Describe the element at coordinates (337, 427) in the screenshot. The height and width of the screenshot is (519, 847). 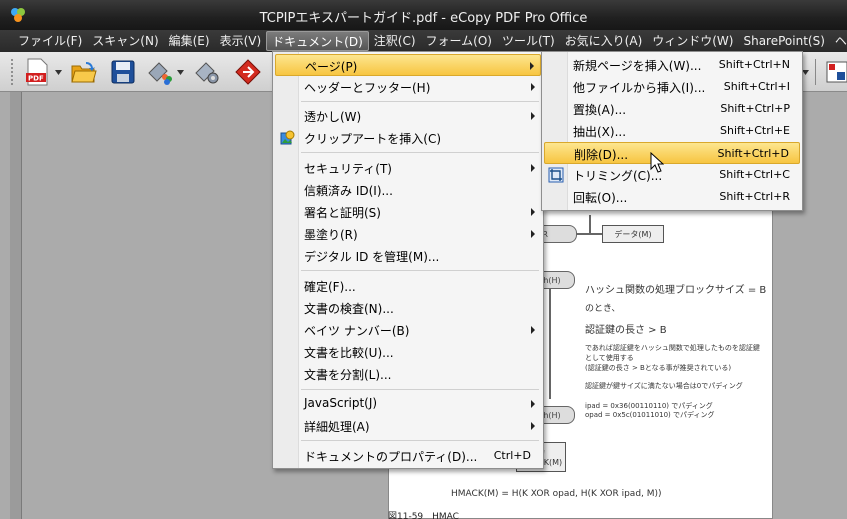
I see `menu-item-label: 詳細処理(A)` at that location.